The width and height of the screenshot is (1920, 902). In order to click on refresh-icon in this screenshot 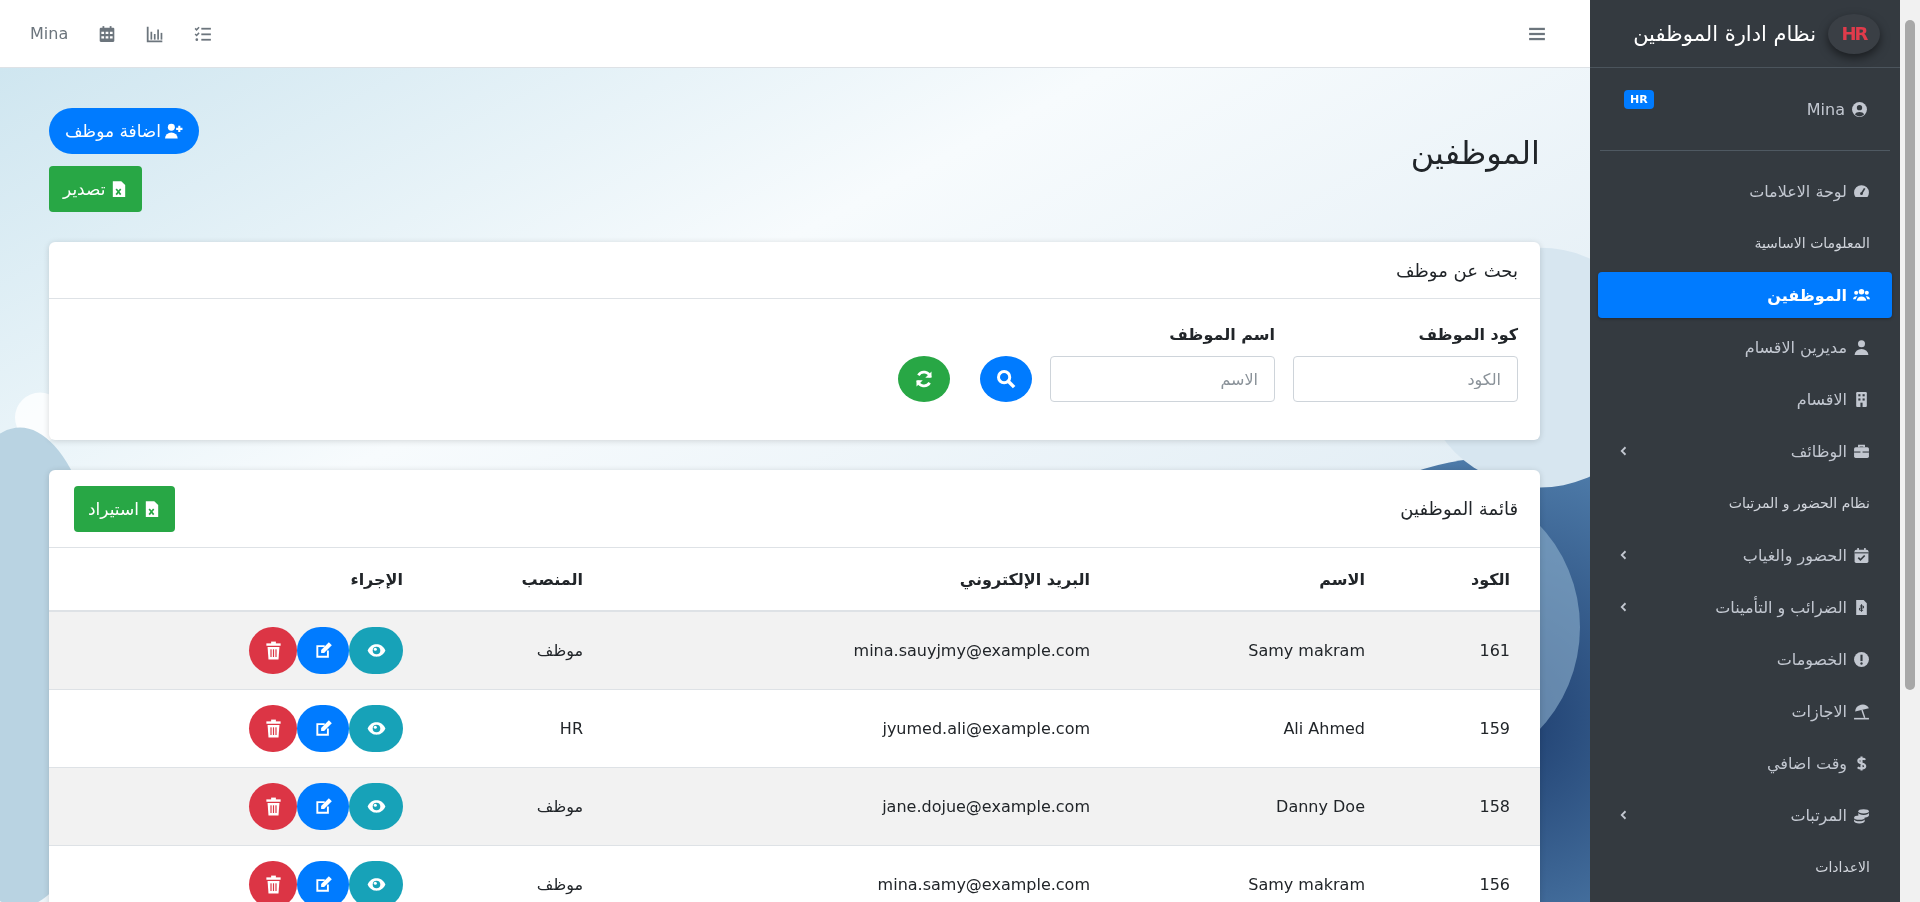, I will do `click(924, 379)`.